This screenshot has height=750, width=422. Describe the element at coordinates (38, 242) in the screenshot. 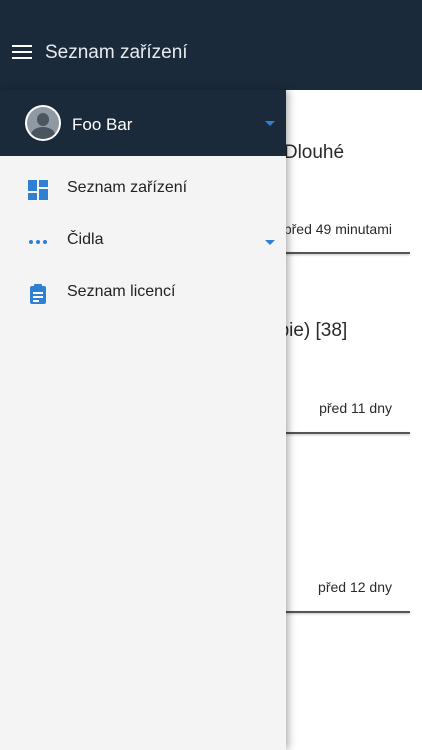

I see `more-dots-icon` at that location.